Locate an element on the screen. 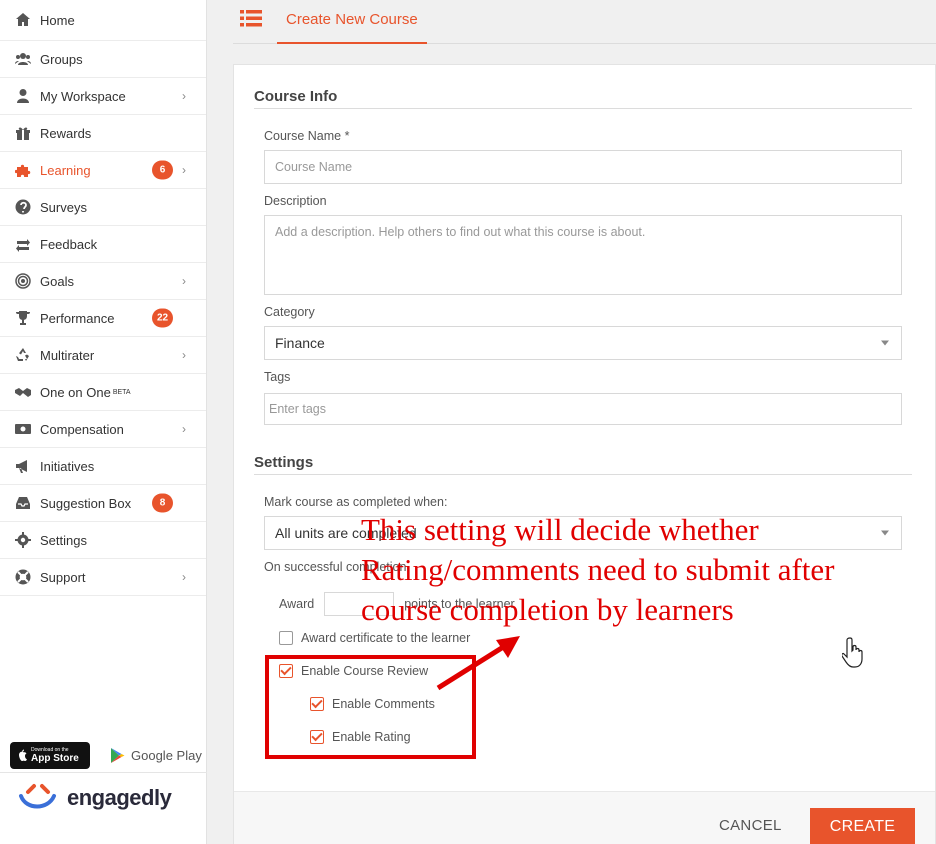 The height and width of the screenshot is (844, 936). count-badge: 8 is located at coordinates (162, 503).